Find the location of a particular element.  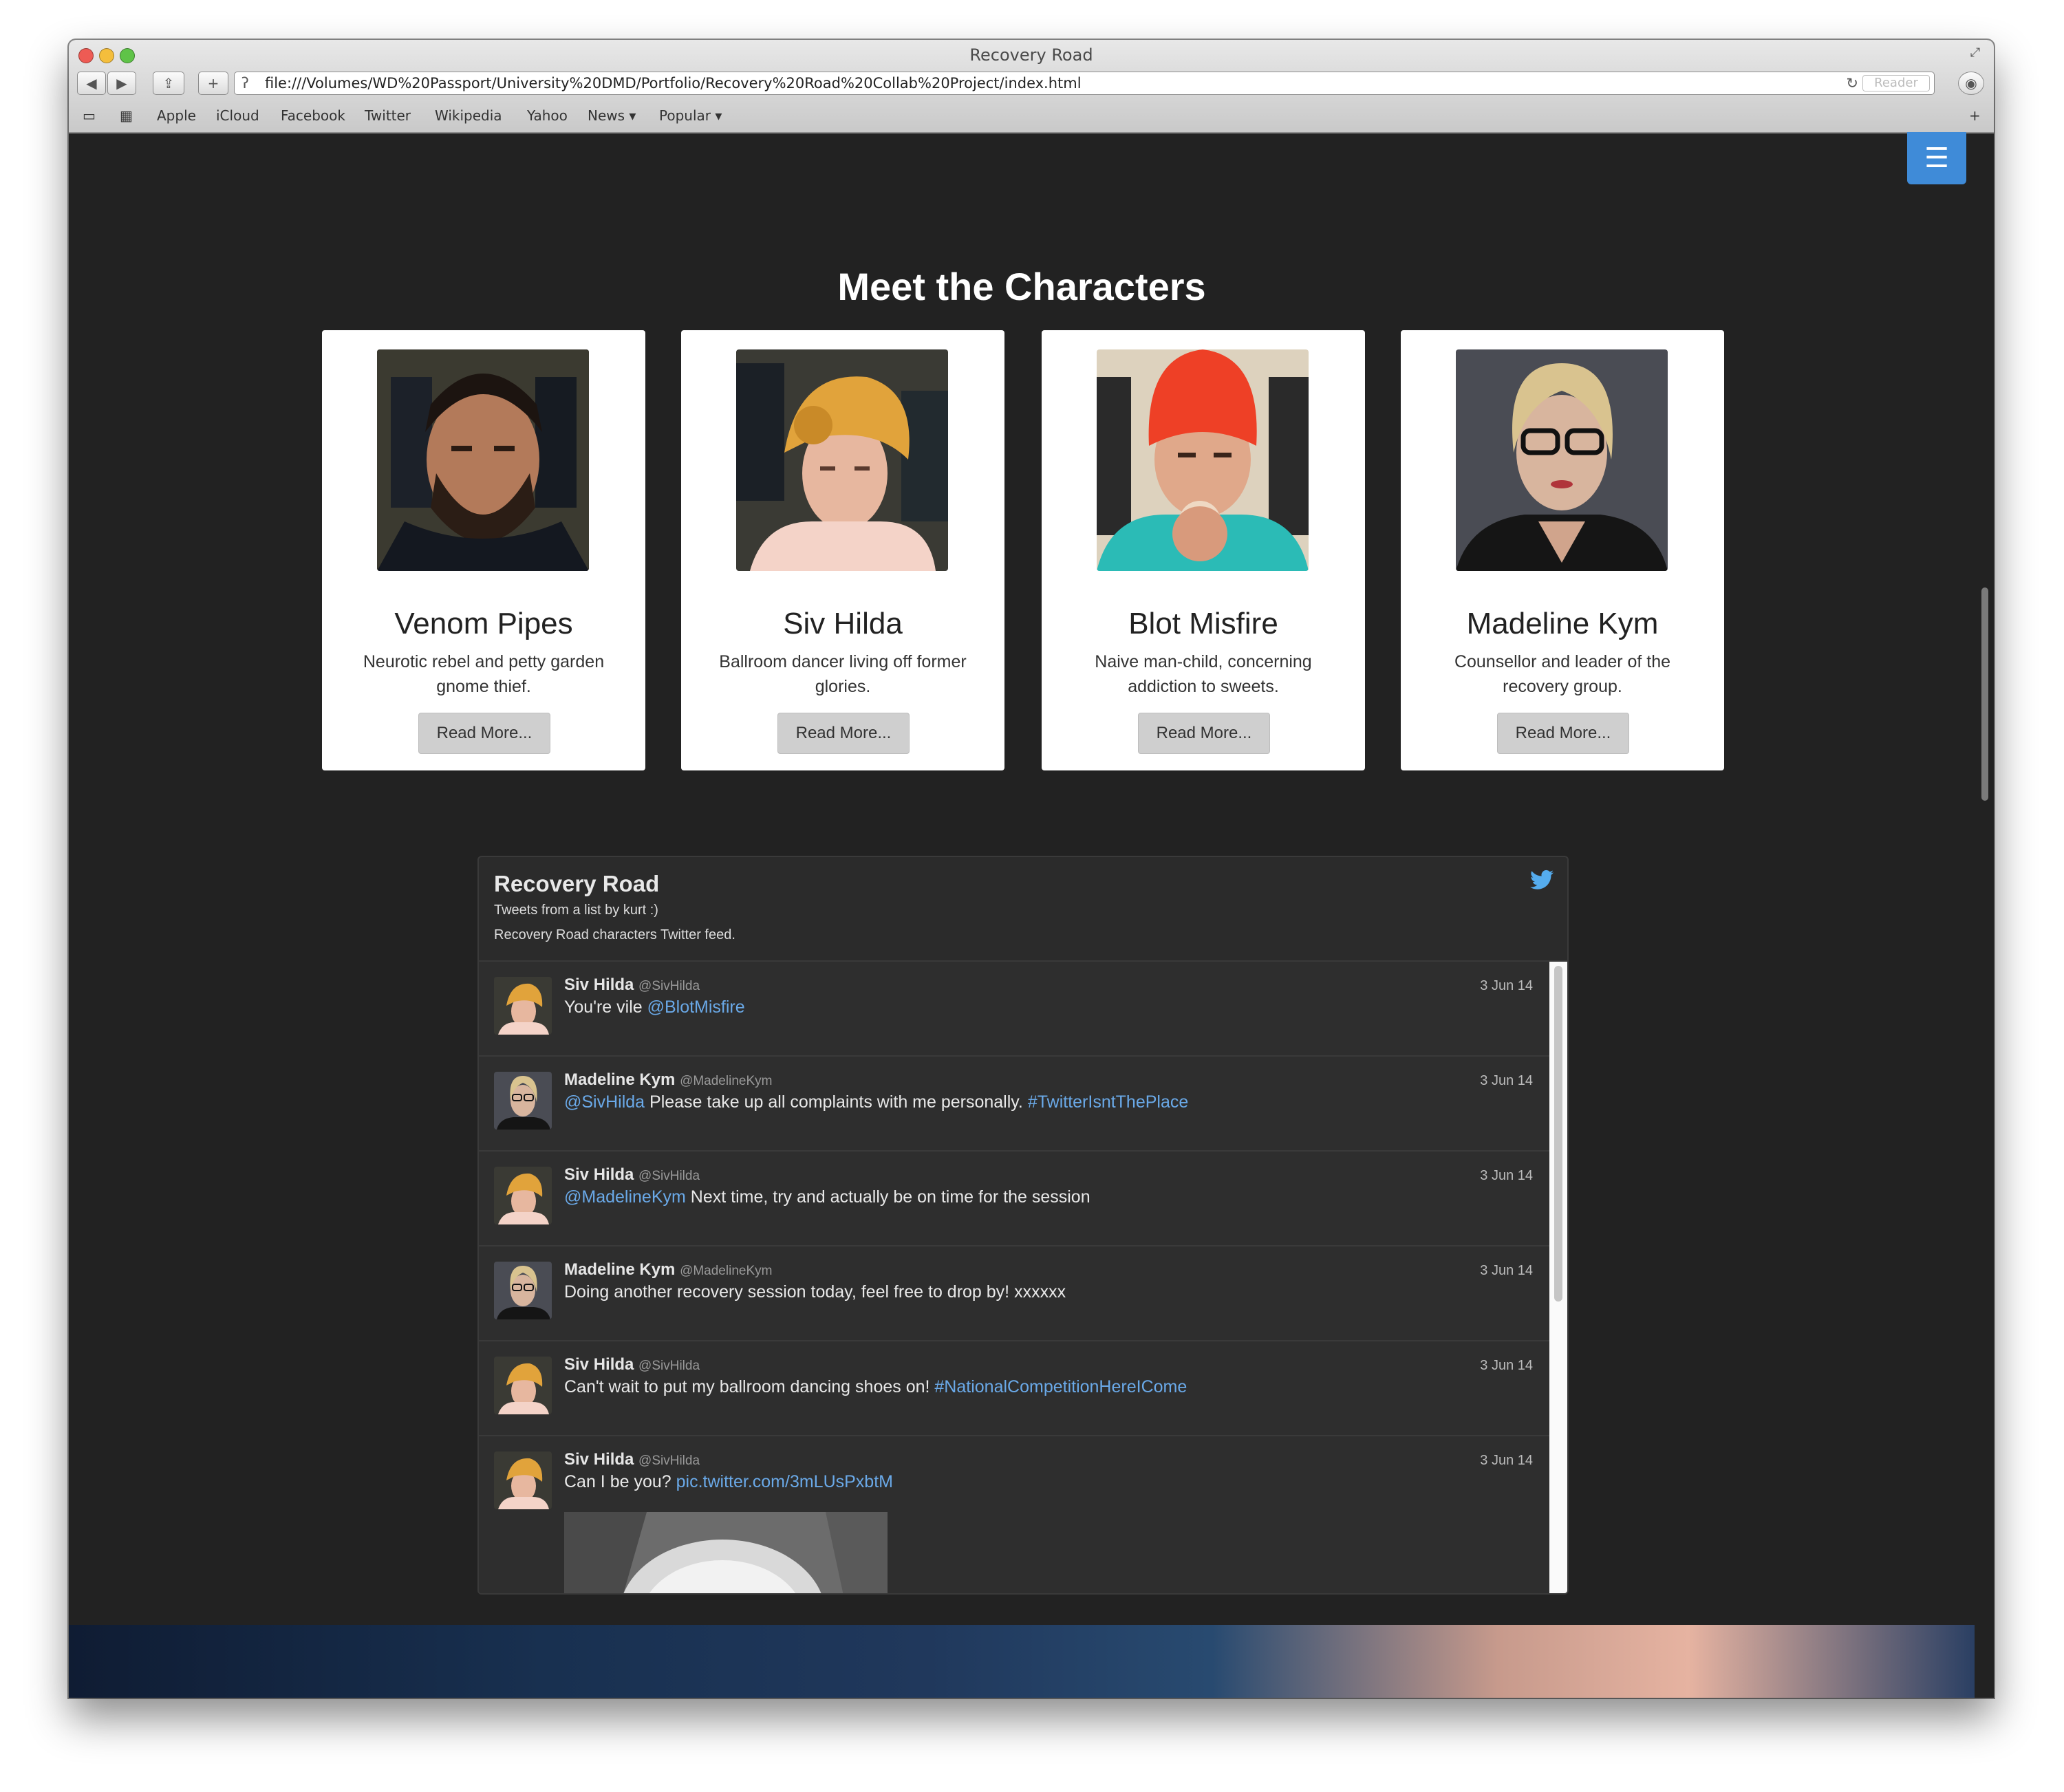

hashtag-link: #NationalCompetitionHereICome is located at coordinates (1060, 1387).